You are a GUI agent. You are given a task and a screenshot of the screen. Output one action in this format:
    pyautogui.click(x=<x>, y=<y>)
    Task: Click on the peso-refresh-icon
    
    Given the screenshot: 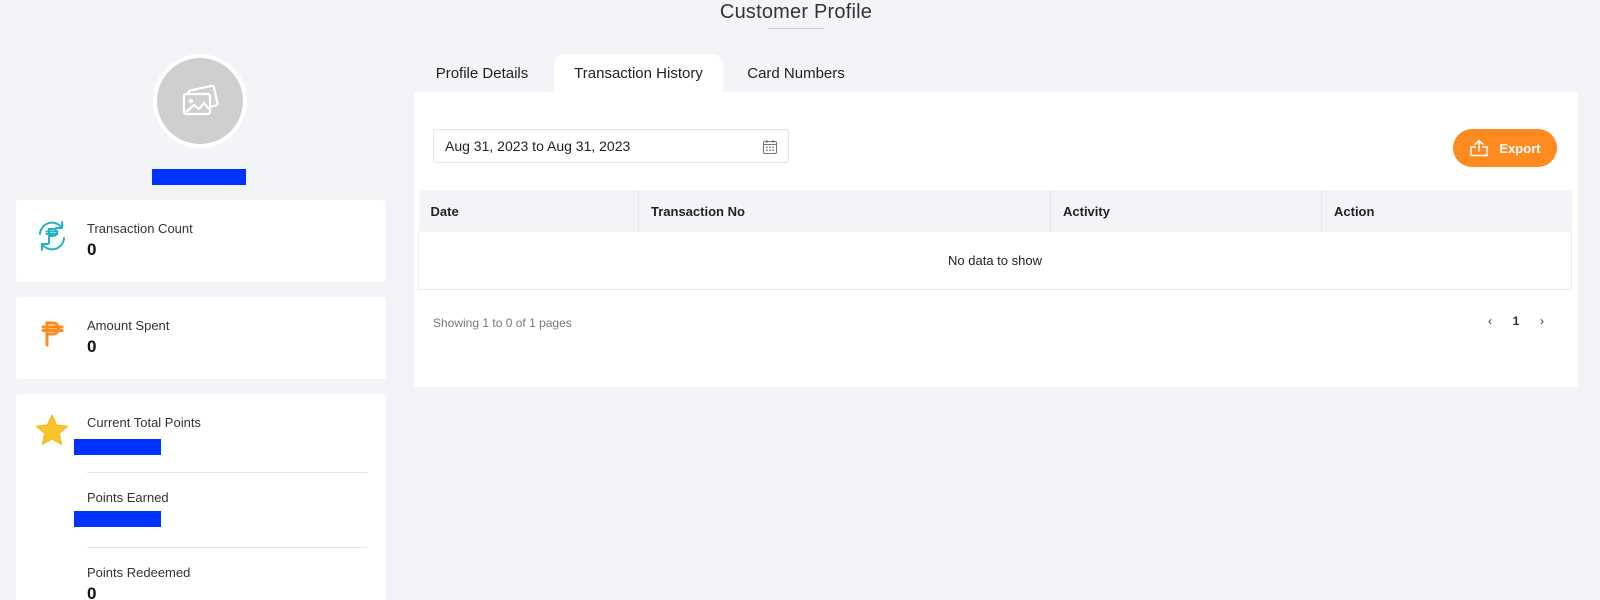 What is the action you would take?
    pyautogui.click(x=52, y=236)
    